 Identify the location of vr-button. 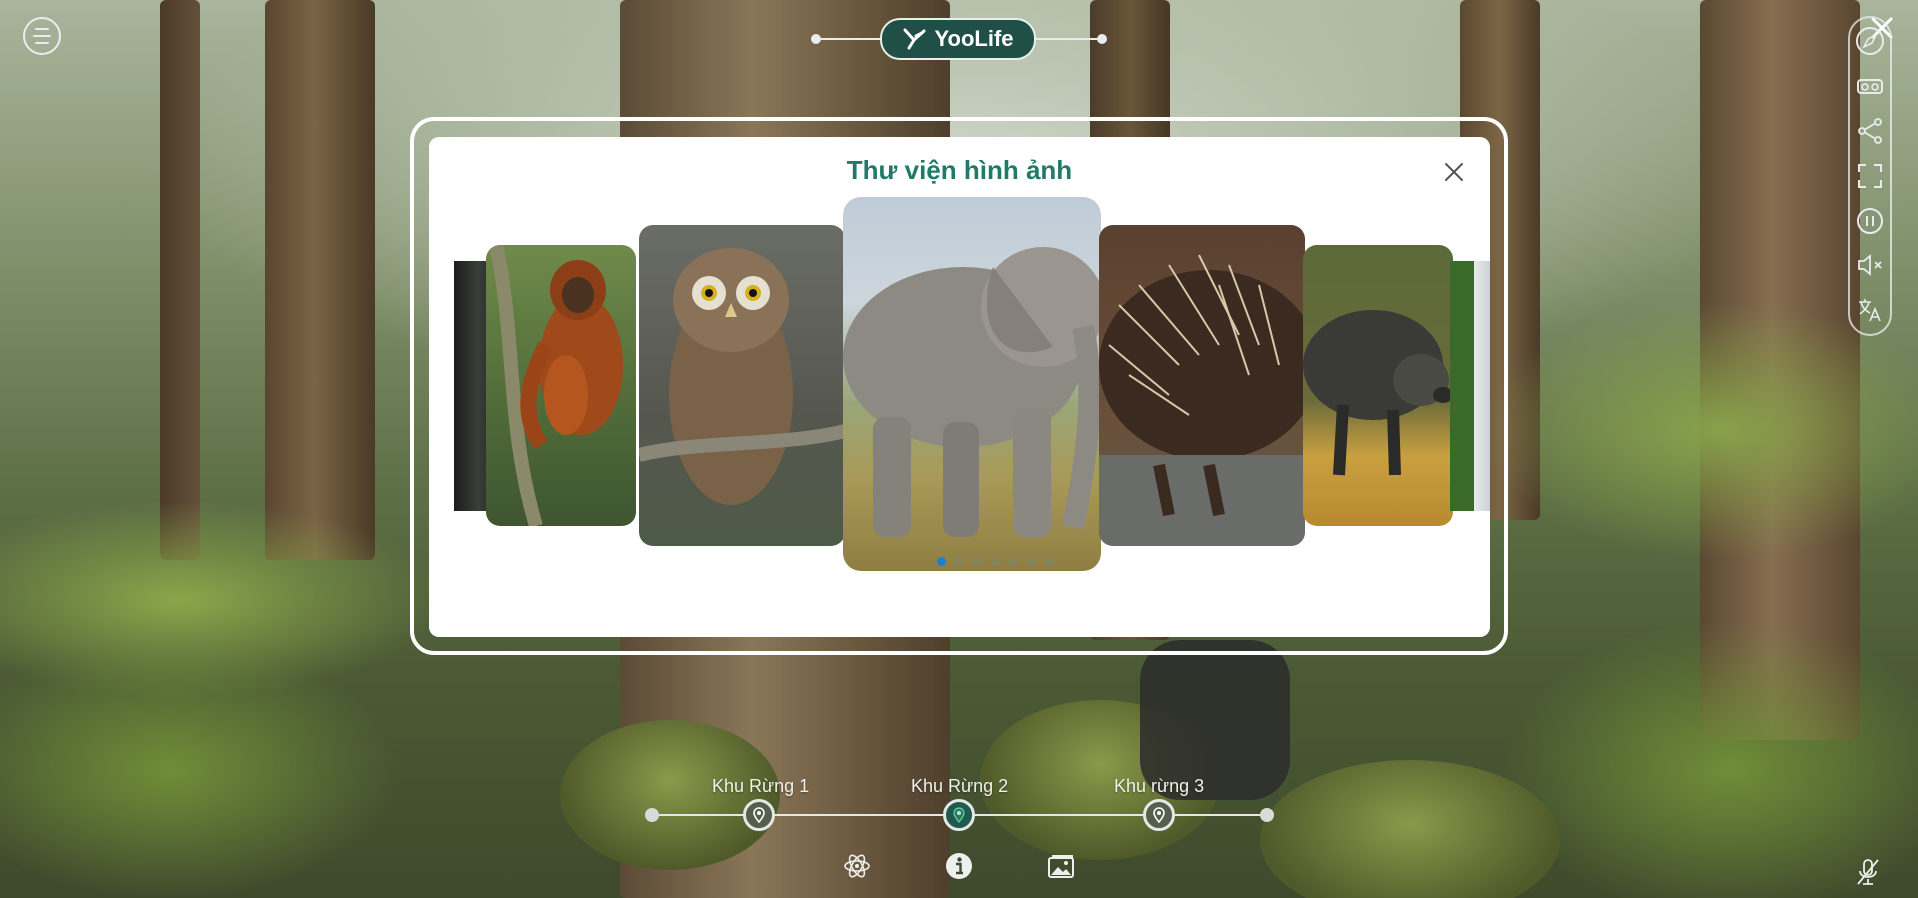
(1870, 86).